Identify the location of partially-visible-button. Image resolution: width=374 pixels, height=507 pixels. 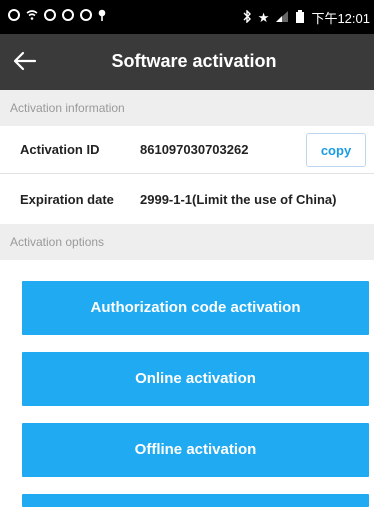
(195, 500).